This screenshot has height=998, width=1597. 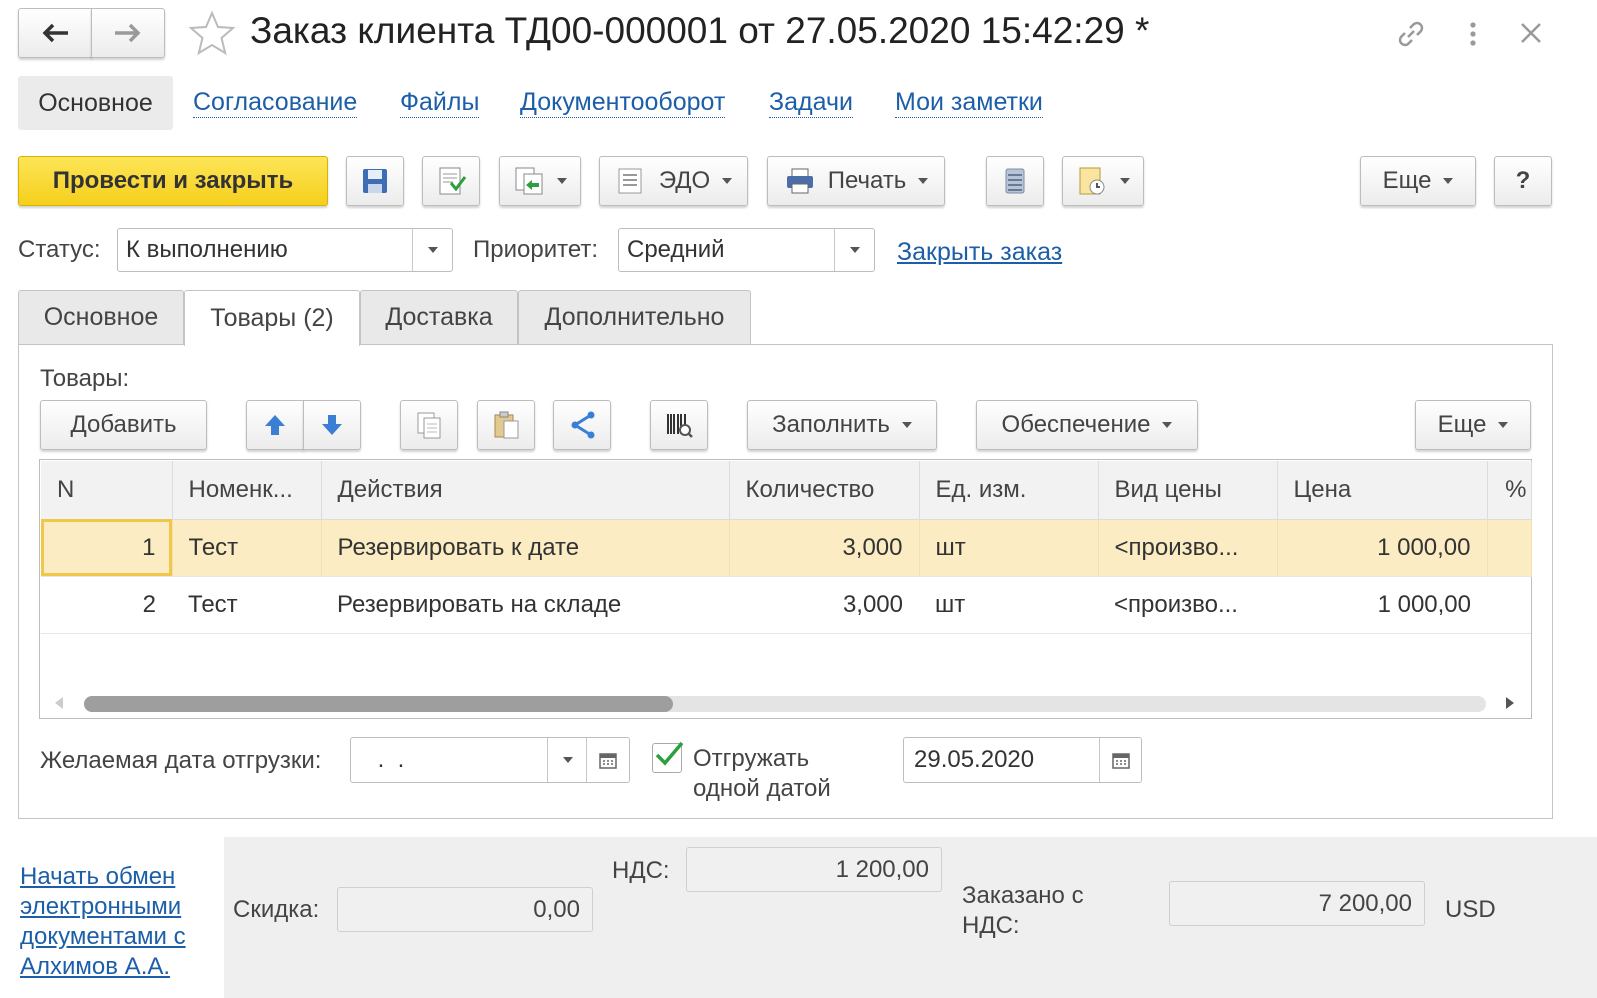 What do you see at coordinates (540, 181) in the screenshot?
I see `create-based-on-button` at bounding box center [540, 181].